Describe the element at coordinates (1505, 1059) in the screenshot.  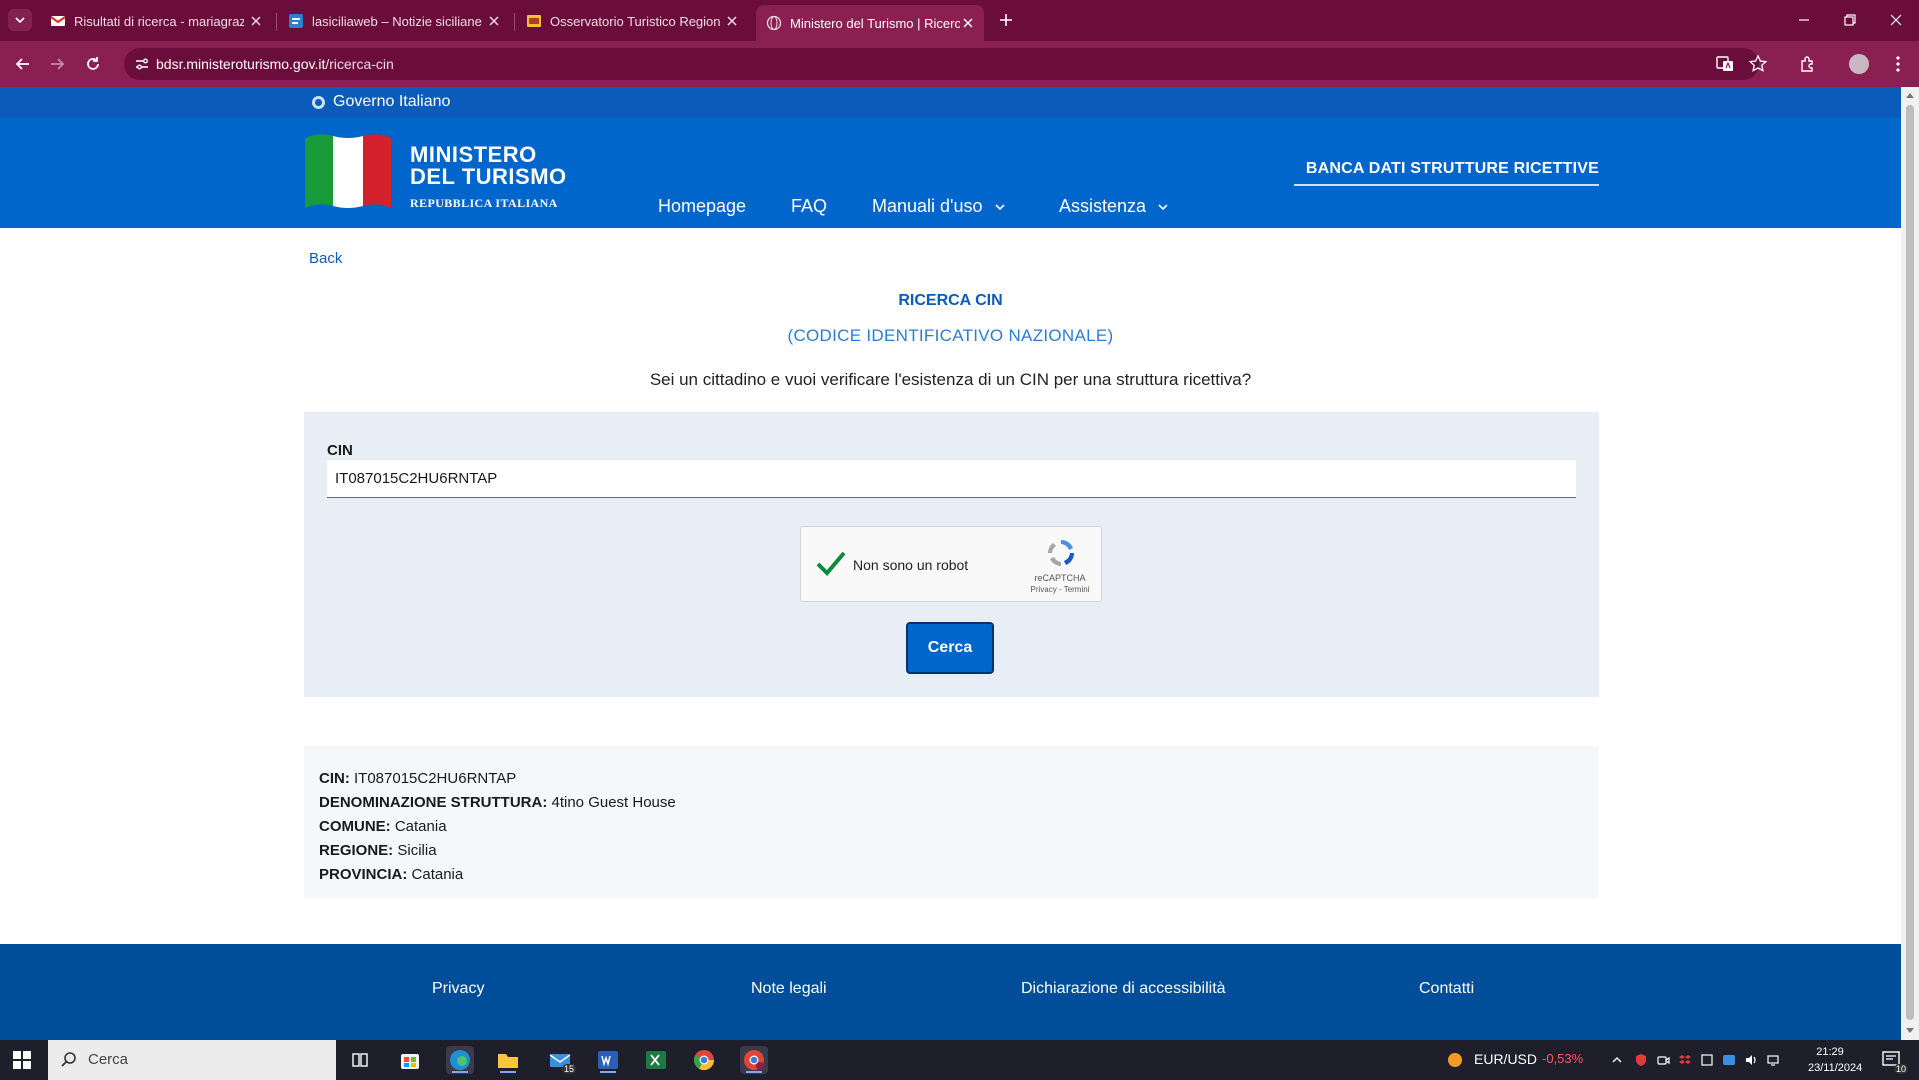
I see `ticker-symbol: EUR/USD` at that location.